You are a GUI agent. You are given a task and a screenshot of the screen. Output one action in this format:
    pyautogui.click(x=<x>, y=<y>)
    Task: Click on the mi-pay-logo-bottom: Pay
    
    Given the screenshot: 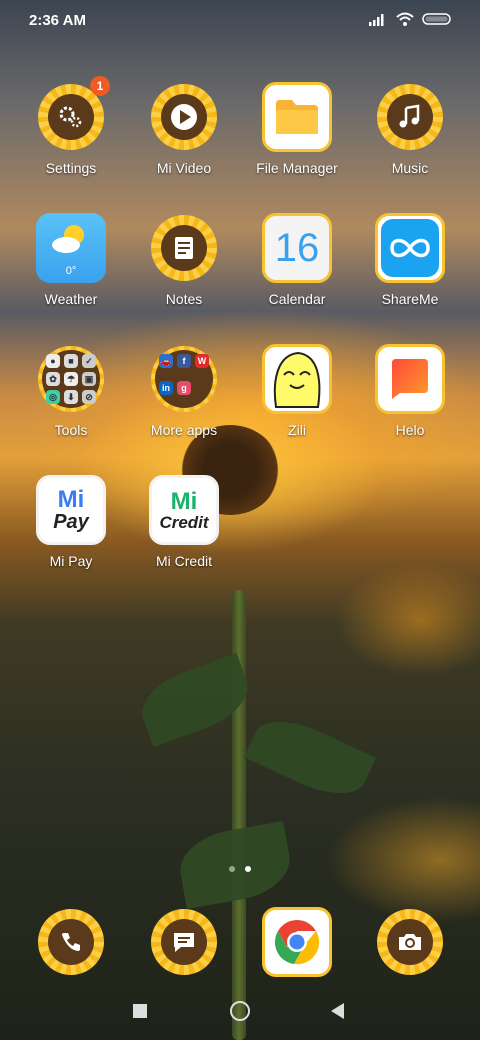 What is the action you would take?
    pyautogui.click(x=71, y=522)
    